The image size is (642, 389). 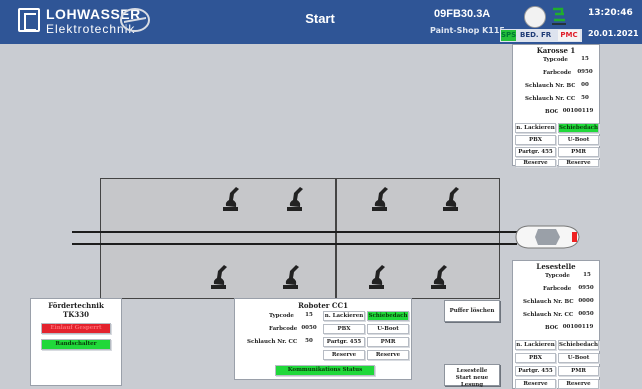 What do you see at coordinates (294, 244) in the screenshot?
I see `conveyor-rail-bottom` at bounding box center [294, 244].